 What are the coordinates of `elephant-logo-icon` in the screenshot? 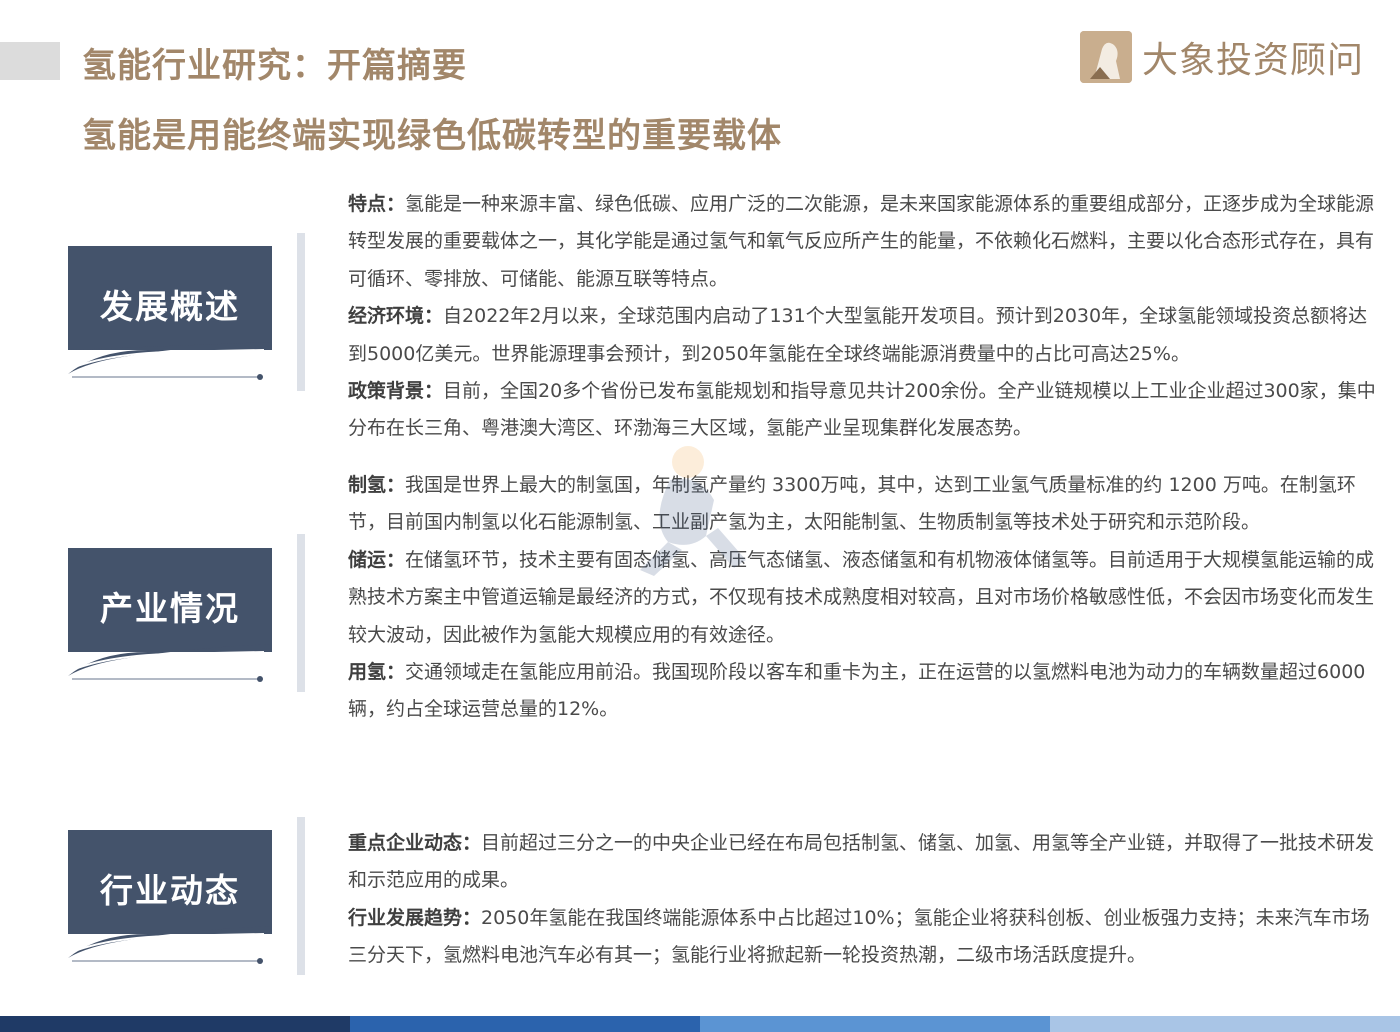 It's located at (1106, 57).